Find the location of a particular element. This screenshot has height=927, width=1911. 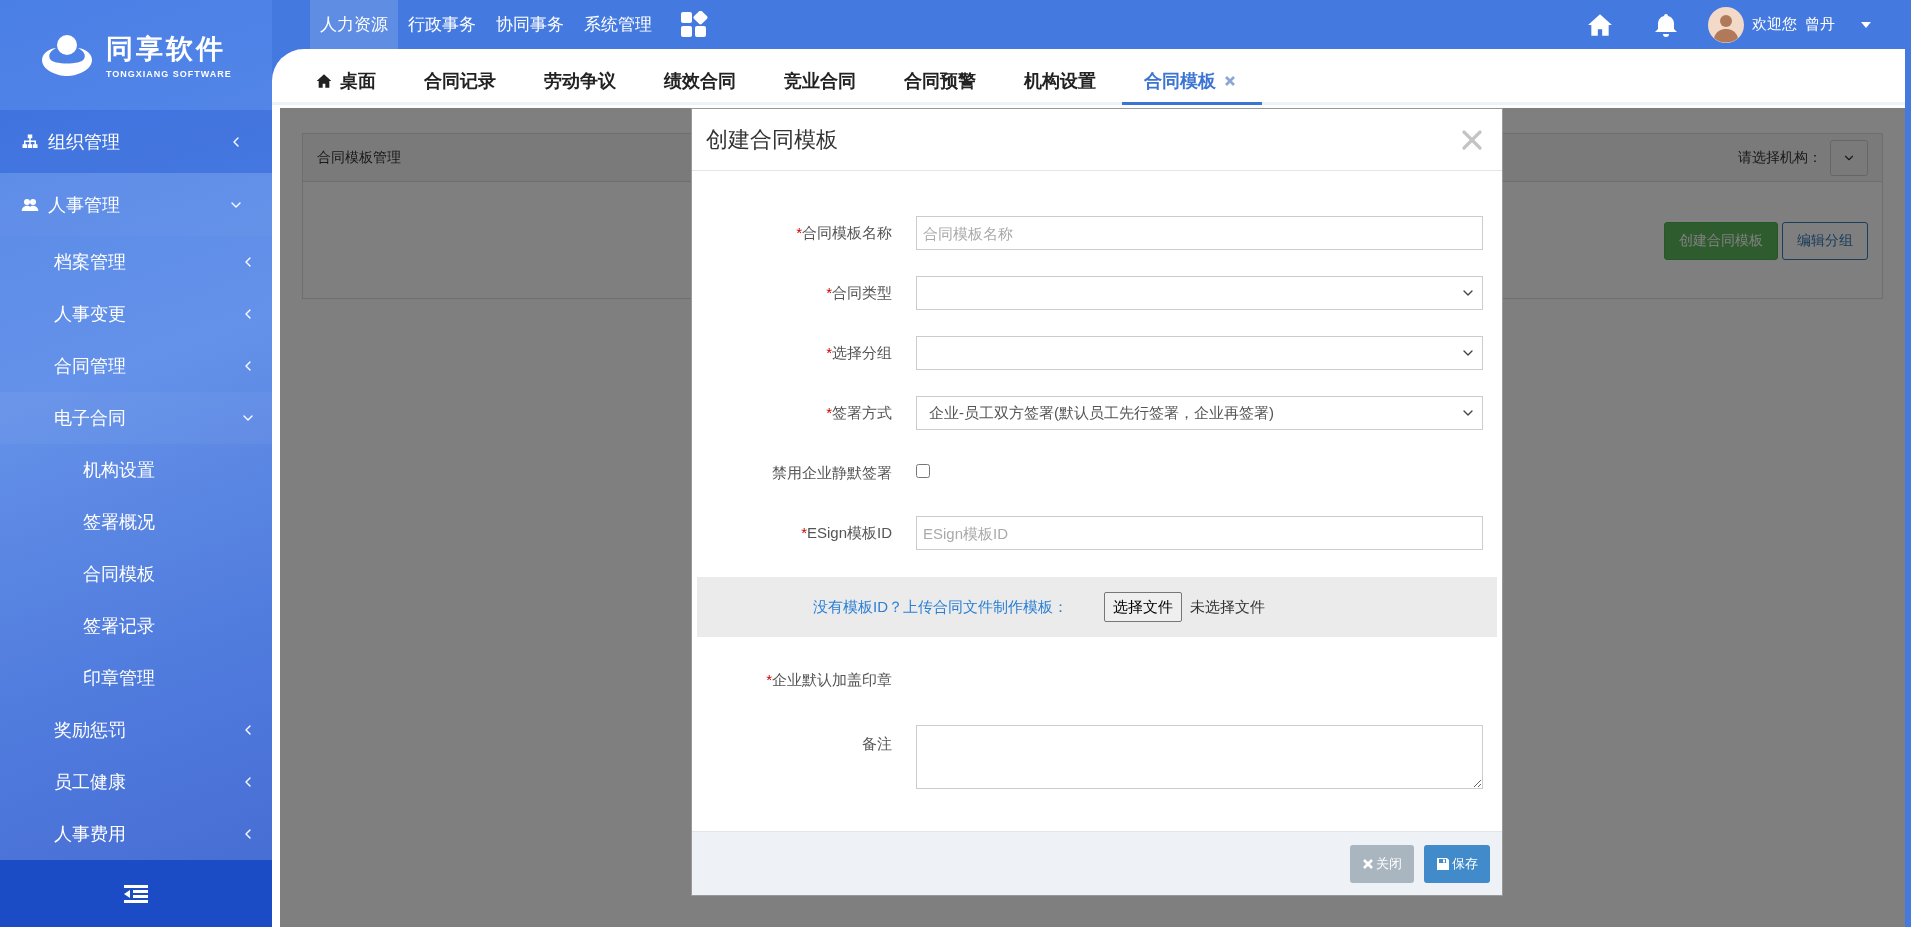

save-button: 保存 is located at coordinates (1457, 863).